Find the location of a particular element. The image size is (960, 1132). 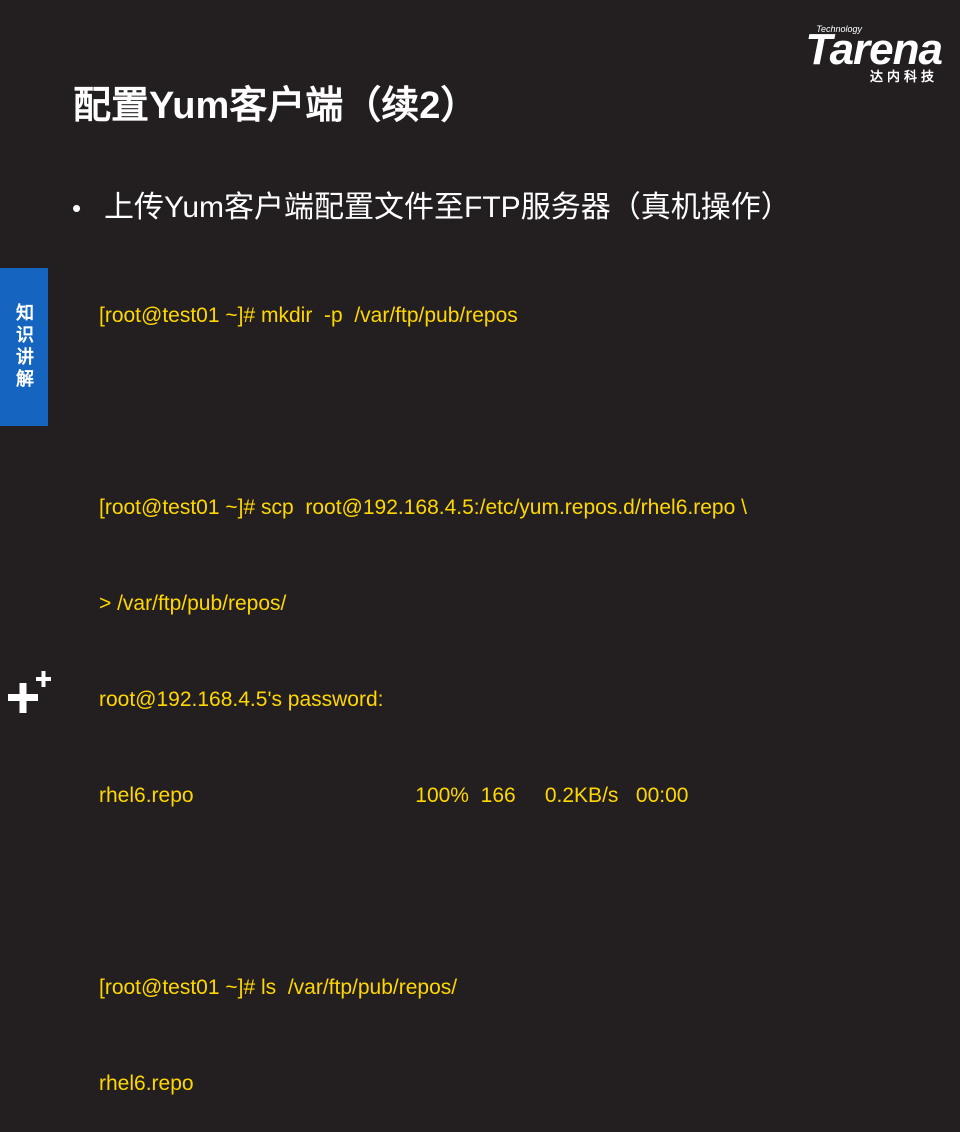

knowledge-explanation-tab: 知识讲解 is located at coordinates (24, 347).